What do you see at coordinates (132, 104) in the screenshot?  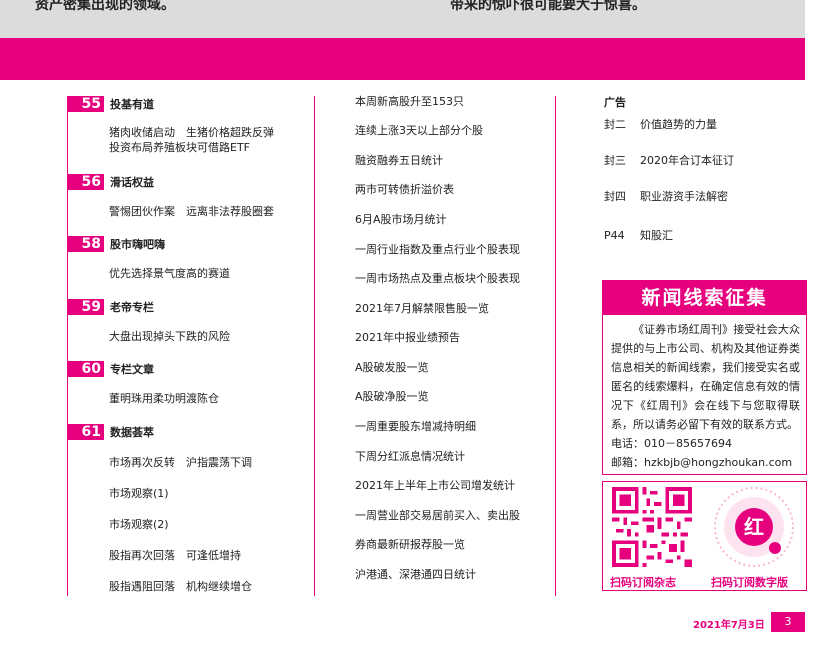 I see `section-title: 投基有道` at bounding box center [132, 104].